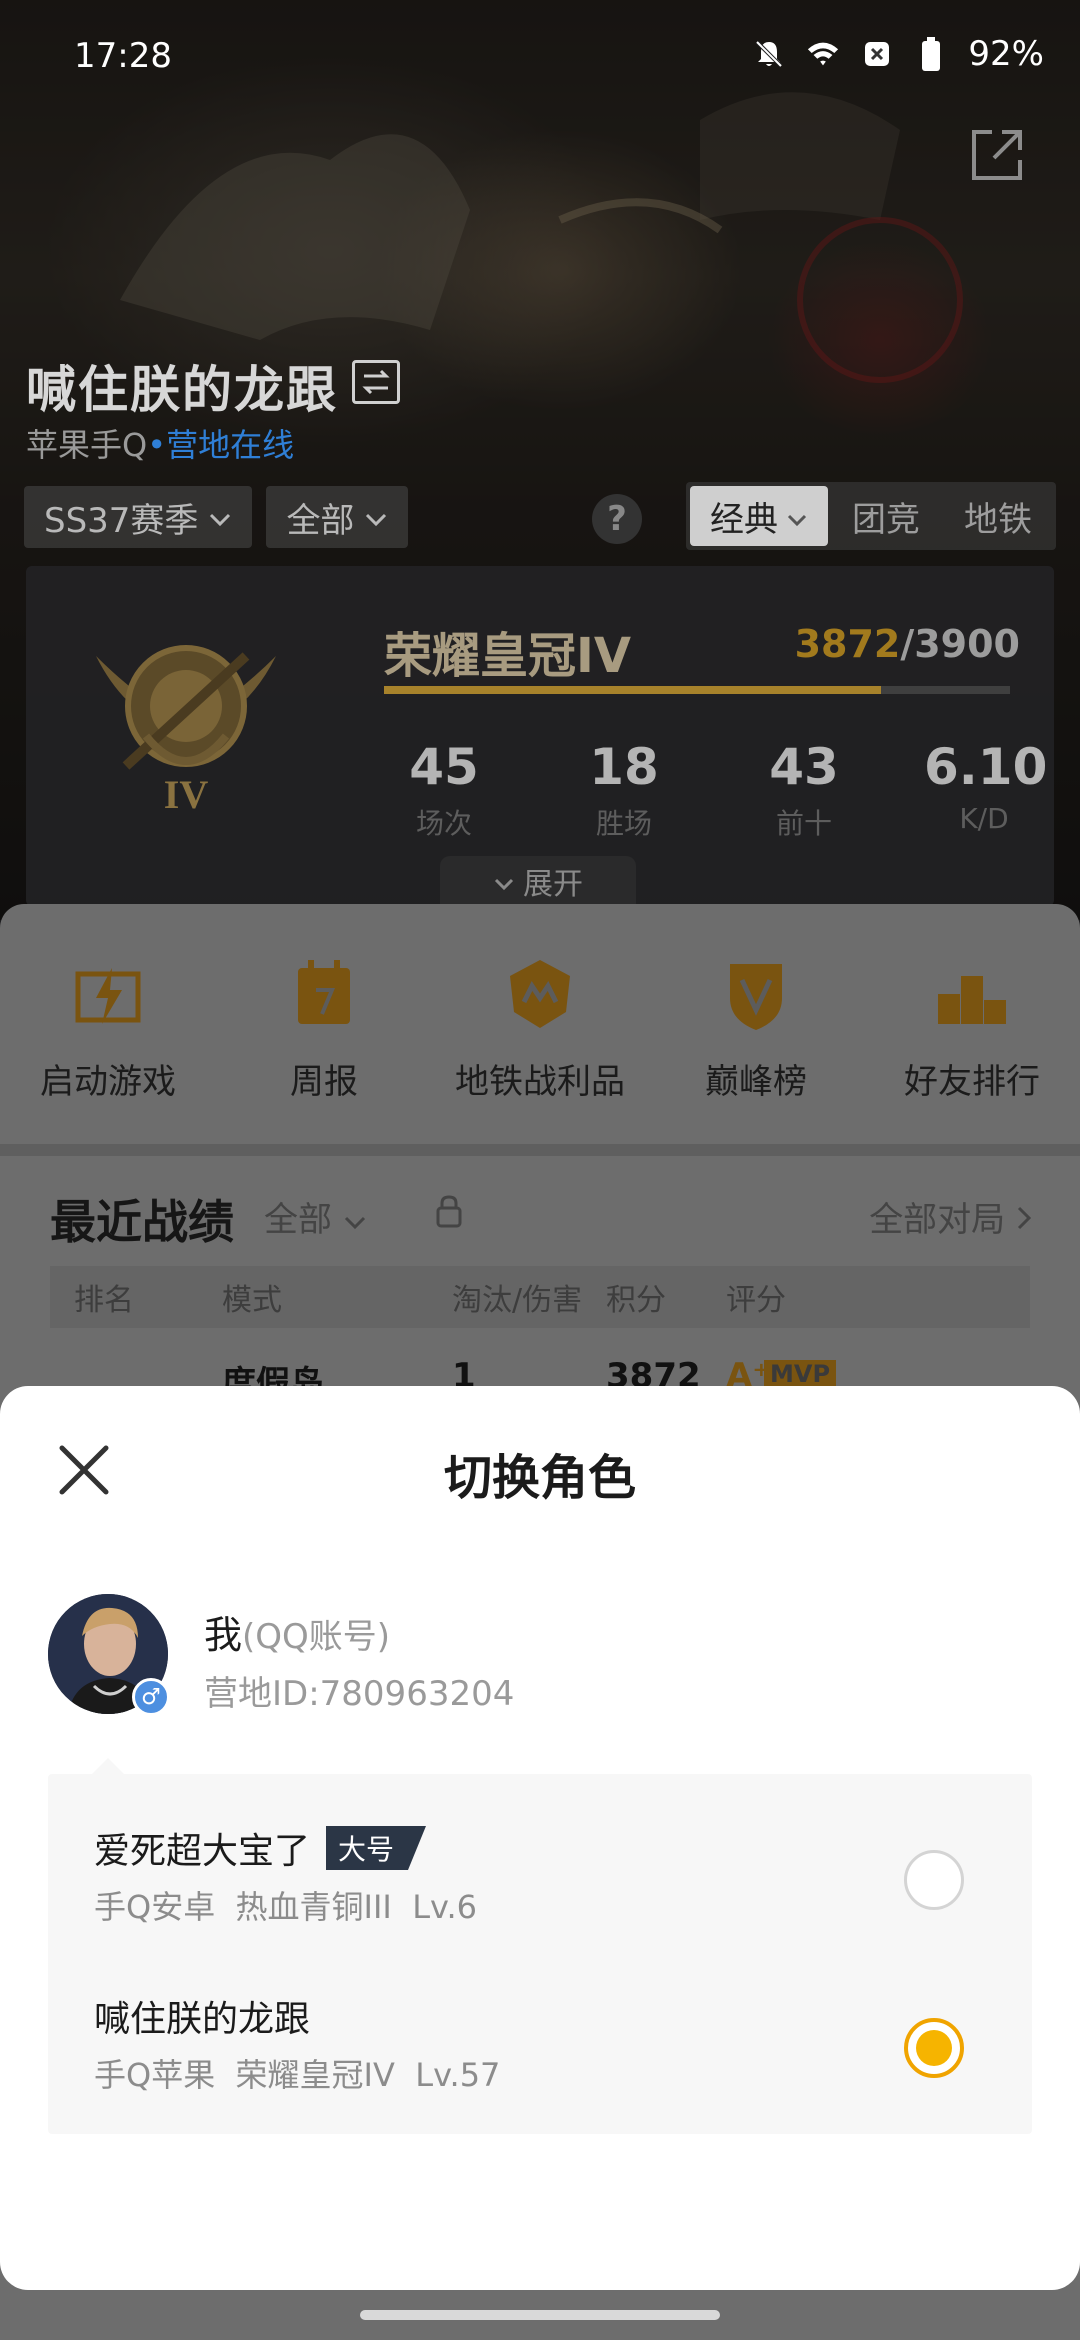 Image resolution: width=1080 pixels, height=2340 pixels. What do you see at coordinates (316, 1637) in the screenshot?
I see `account-type: (QQ账号)` at bounding box center [316, 1637].